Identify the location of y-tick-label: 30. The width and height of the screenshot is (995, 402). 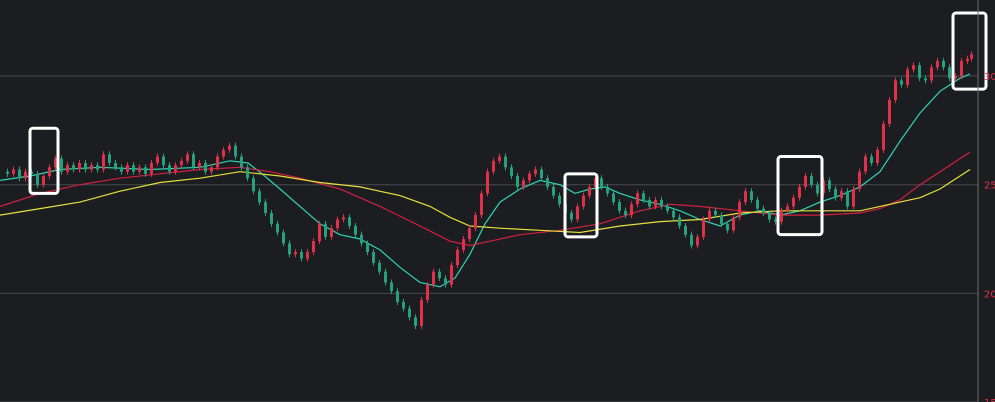
(989, 77).